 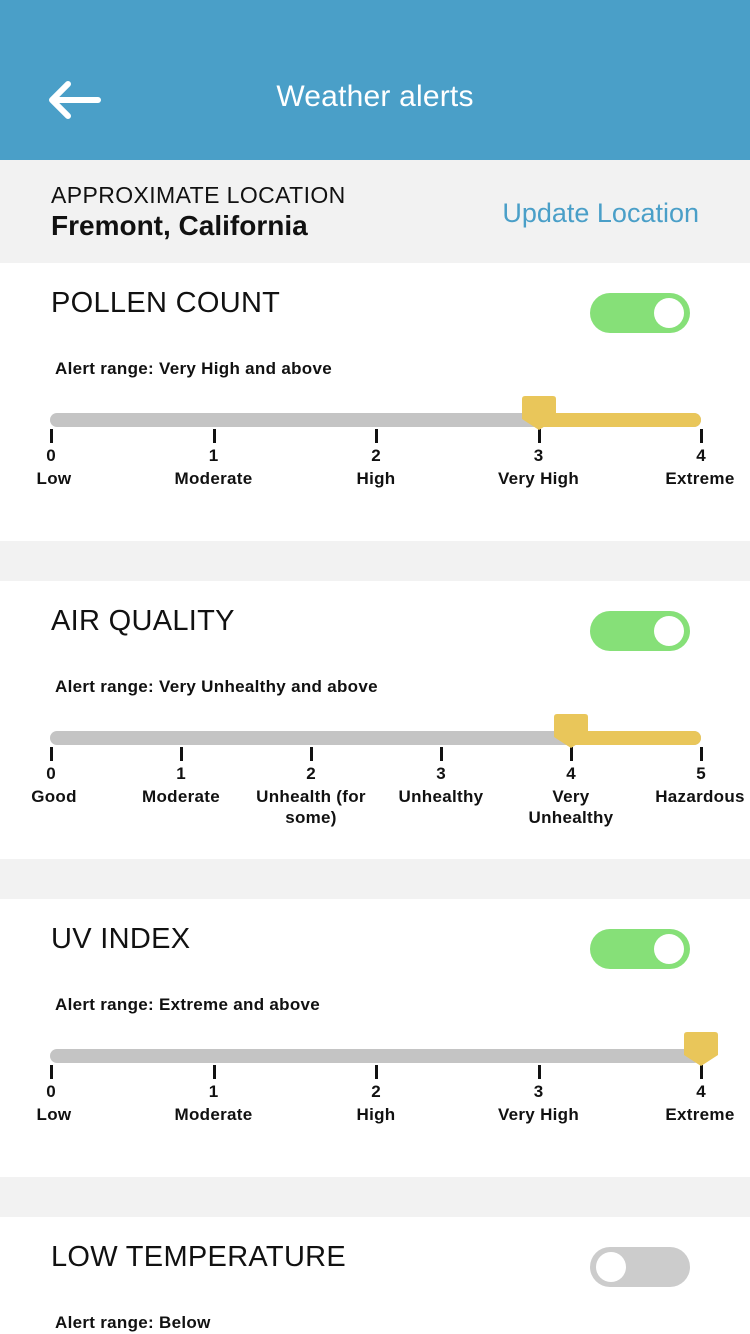 I want to click on alert-range-text: Alert range: Extreme and above, so click(x=188, y=1004).